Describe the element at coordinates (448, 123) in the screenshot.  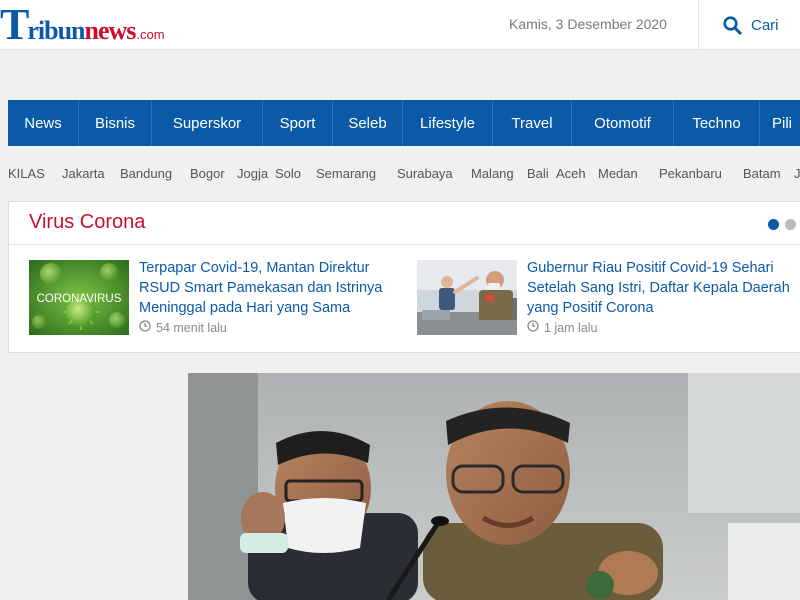
I see `nav-item-lifestyle: Lifestyle` at that location.